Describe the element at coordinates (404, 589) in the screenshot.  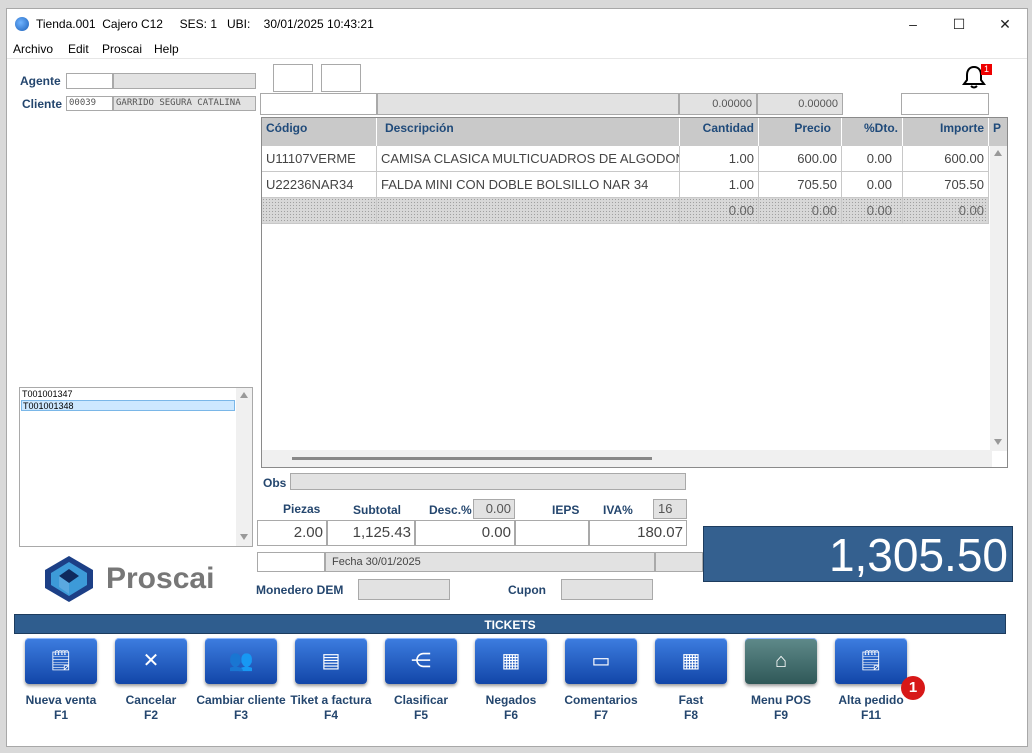
I see `monedero-field` at that location.